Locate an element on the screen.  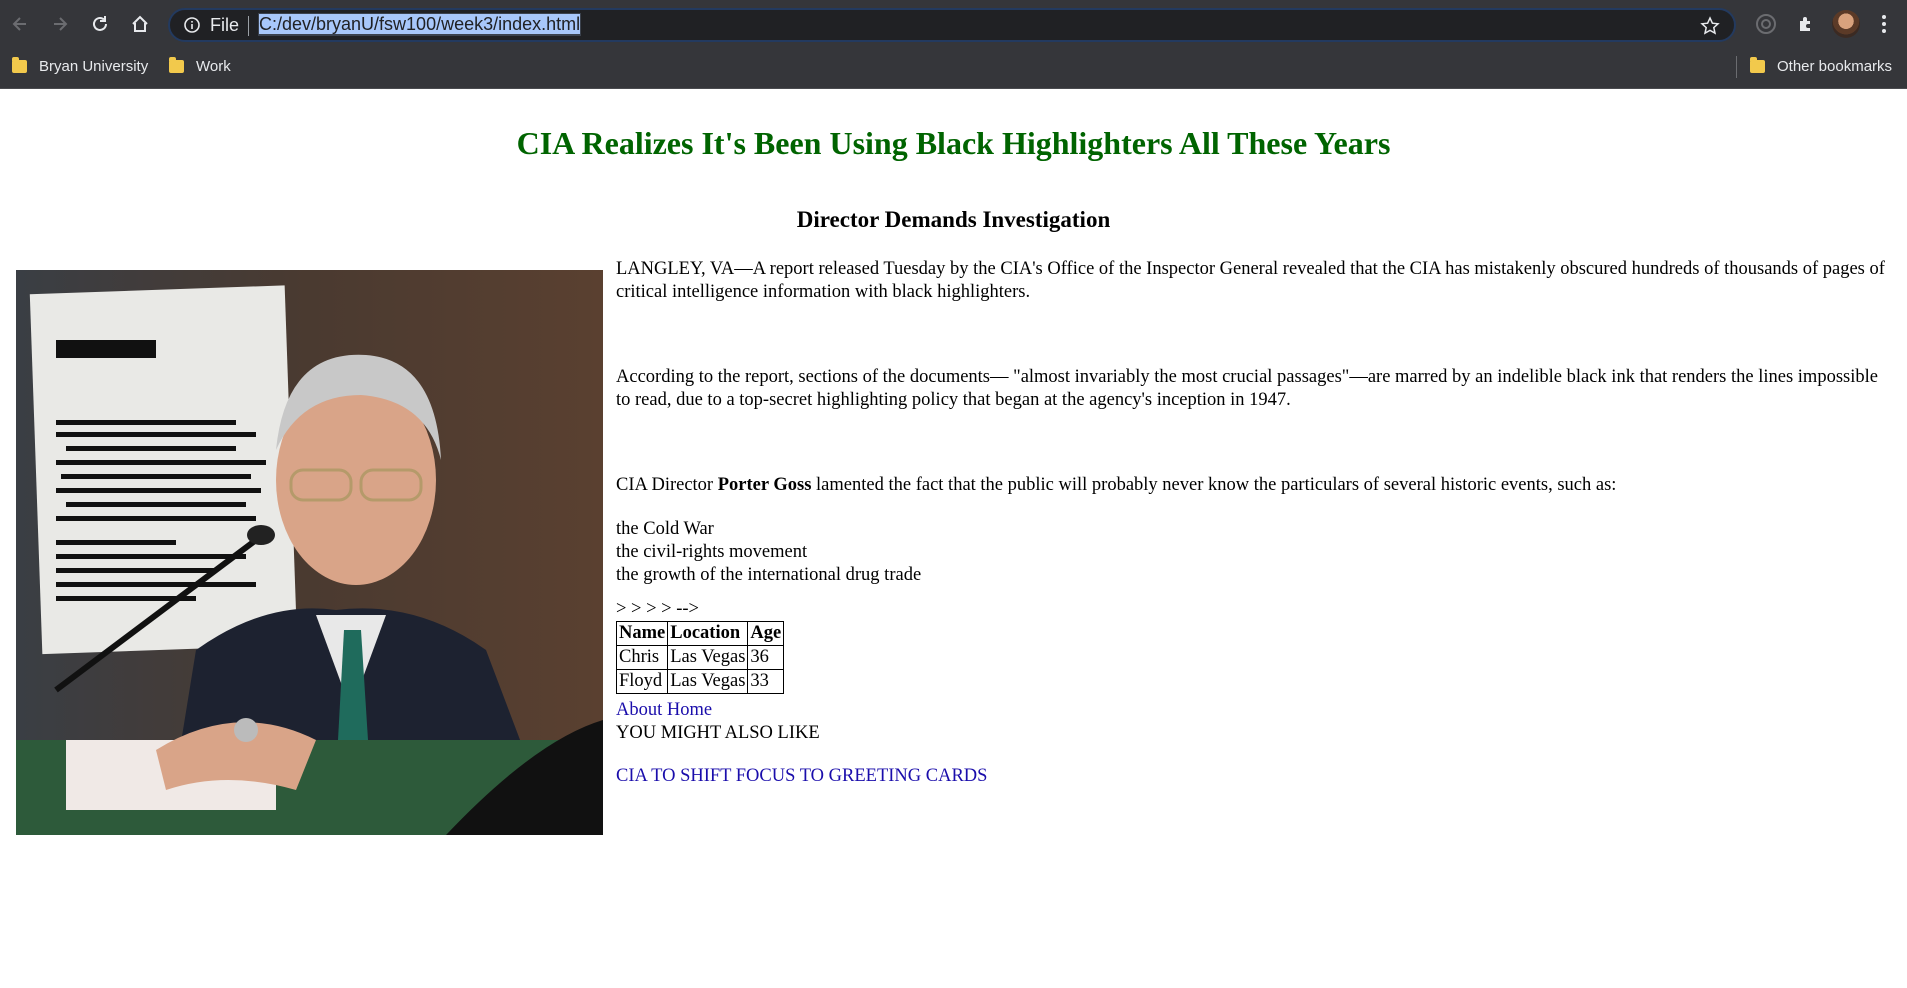
home-button is located at coordinates (140, 24).